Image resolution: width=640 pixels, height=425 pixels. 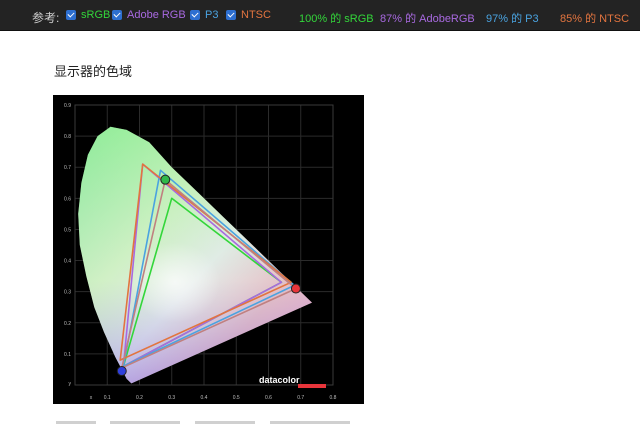 What do you see at coordinates (67, 106) in the screenshot?
I see `y-tick-label: 0.9` at bounding box center [67, 106].